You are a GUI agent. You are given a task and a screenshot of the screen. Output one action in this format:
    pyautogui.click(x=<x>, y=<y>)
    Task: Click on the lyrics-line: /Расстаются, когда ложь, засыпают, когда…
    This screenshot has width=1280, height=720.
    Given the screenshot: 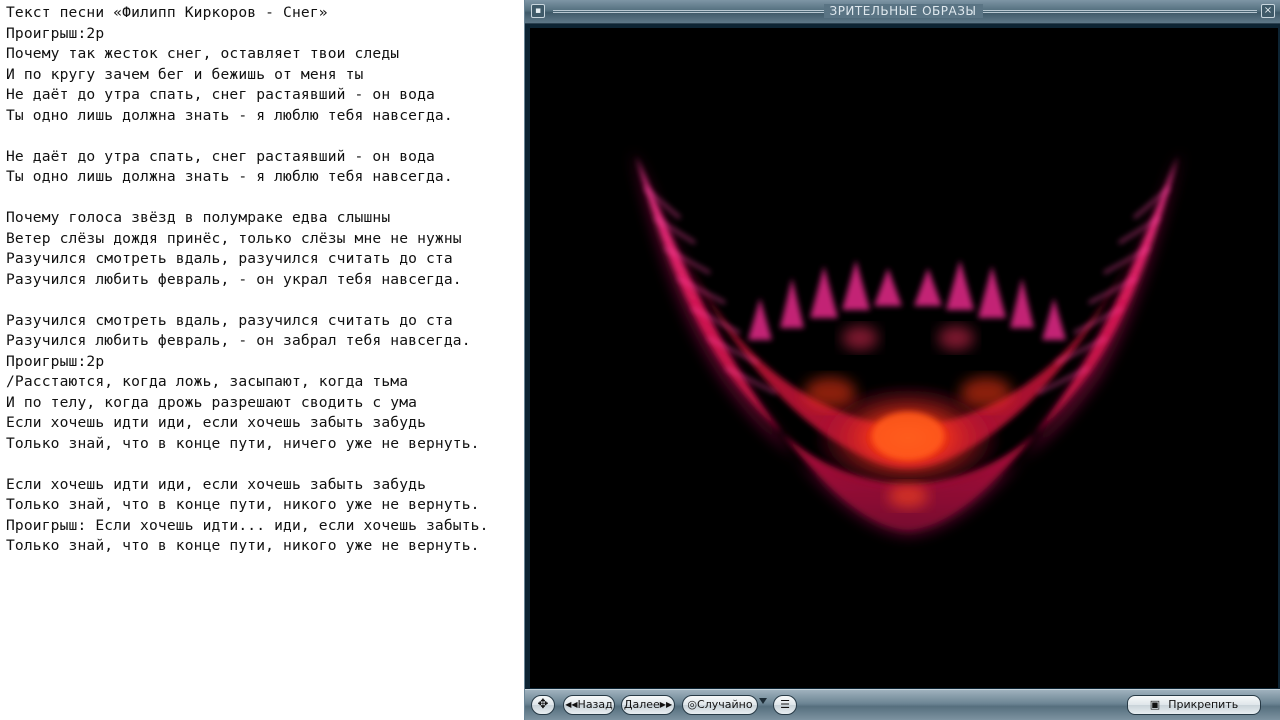 What is the action you would take?
    pyautogui.click(x=207, y=381)
    